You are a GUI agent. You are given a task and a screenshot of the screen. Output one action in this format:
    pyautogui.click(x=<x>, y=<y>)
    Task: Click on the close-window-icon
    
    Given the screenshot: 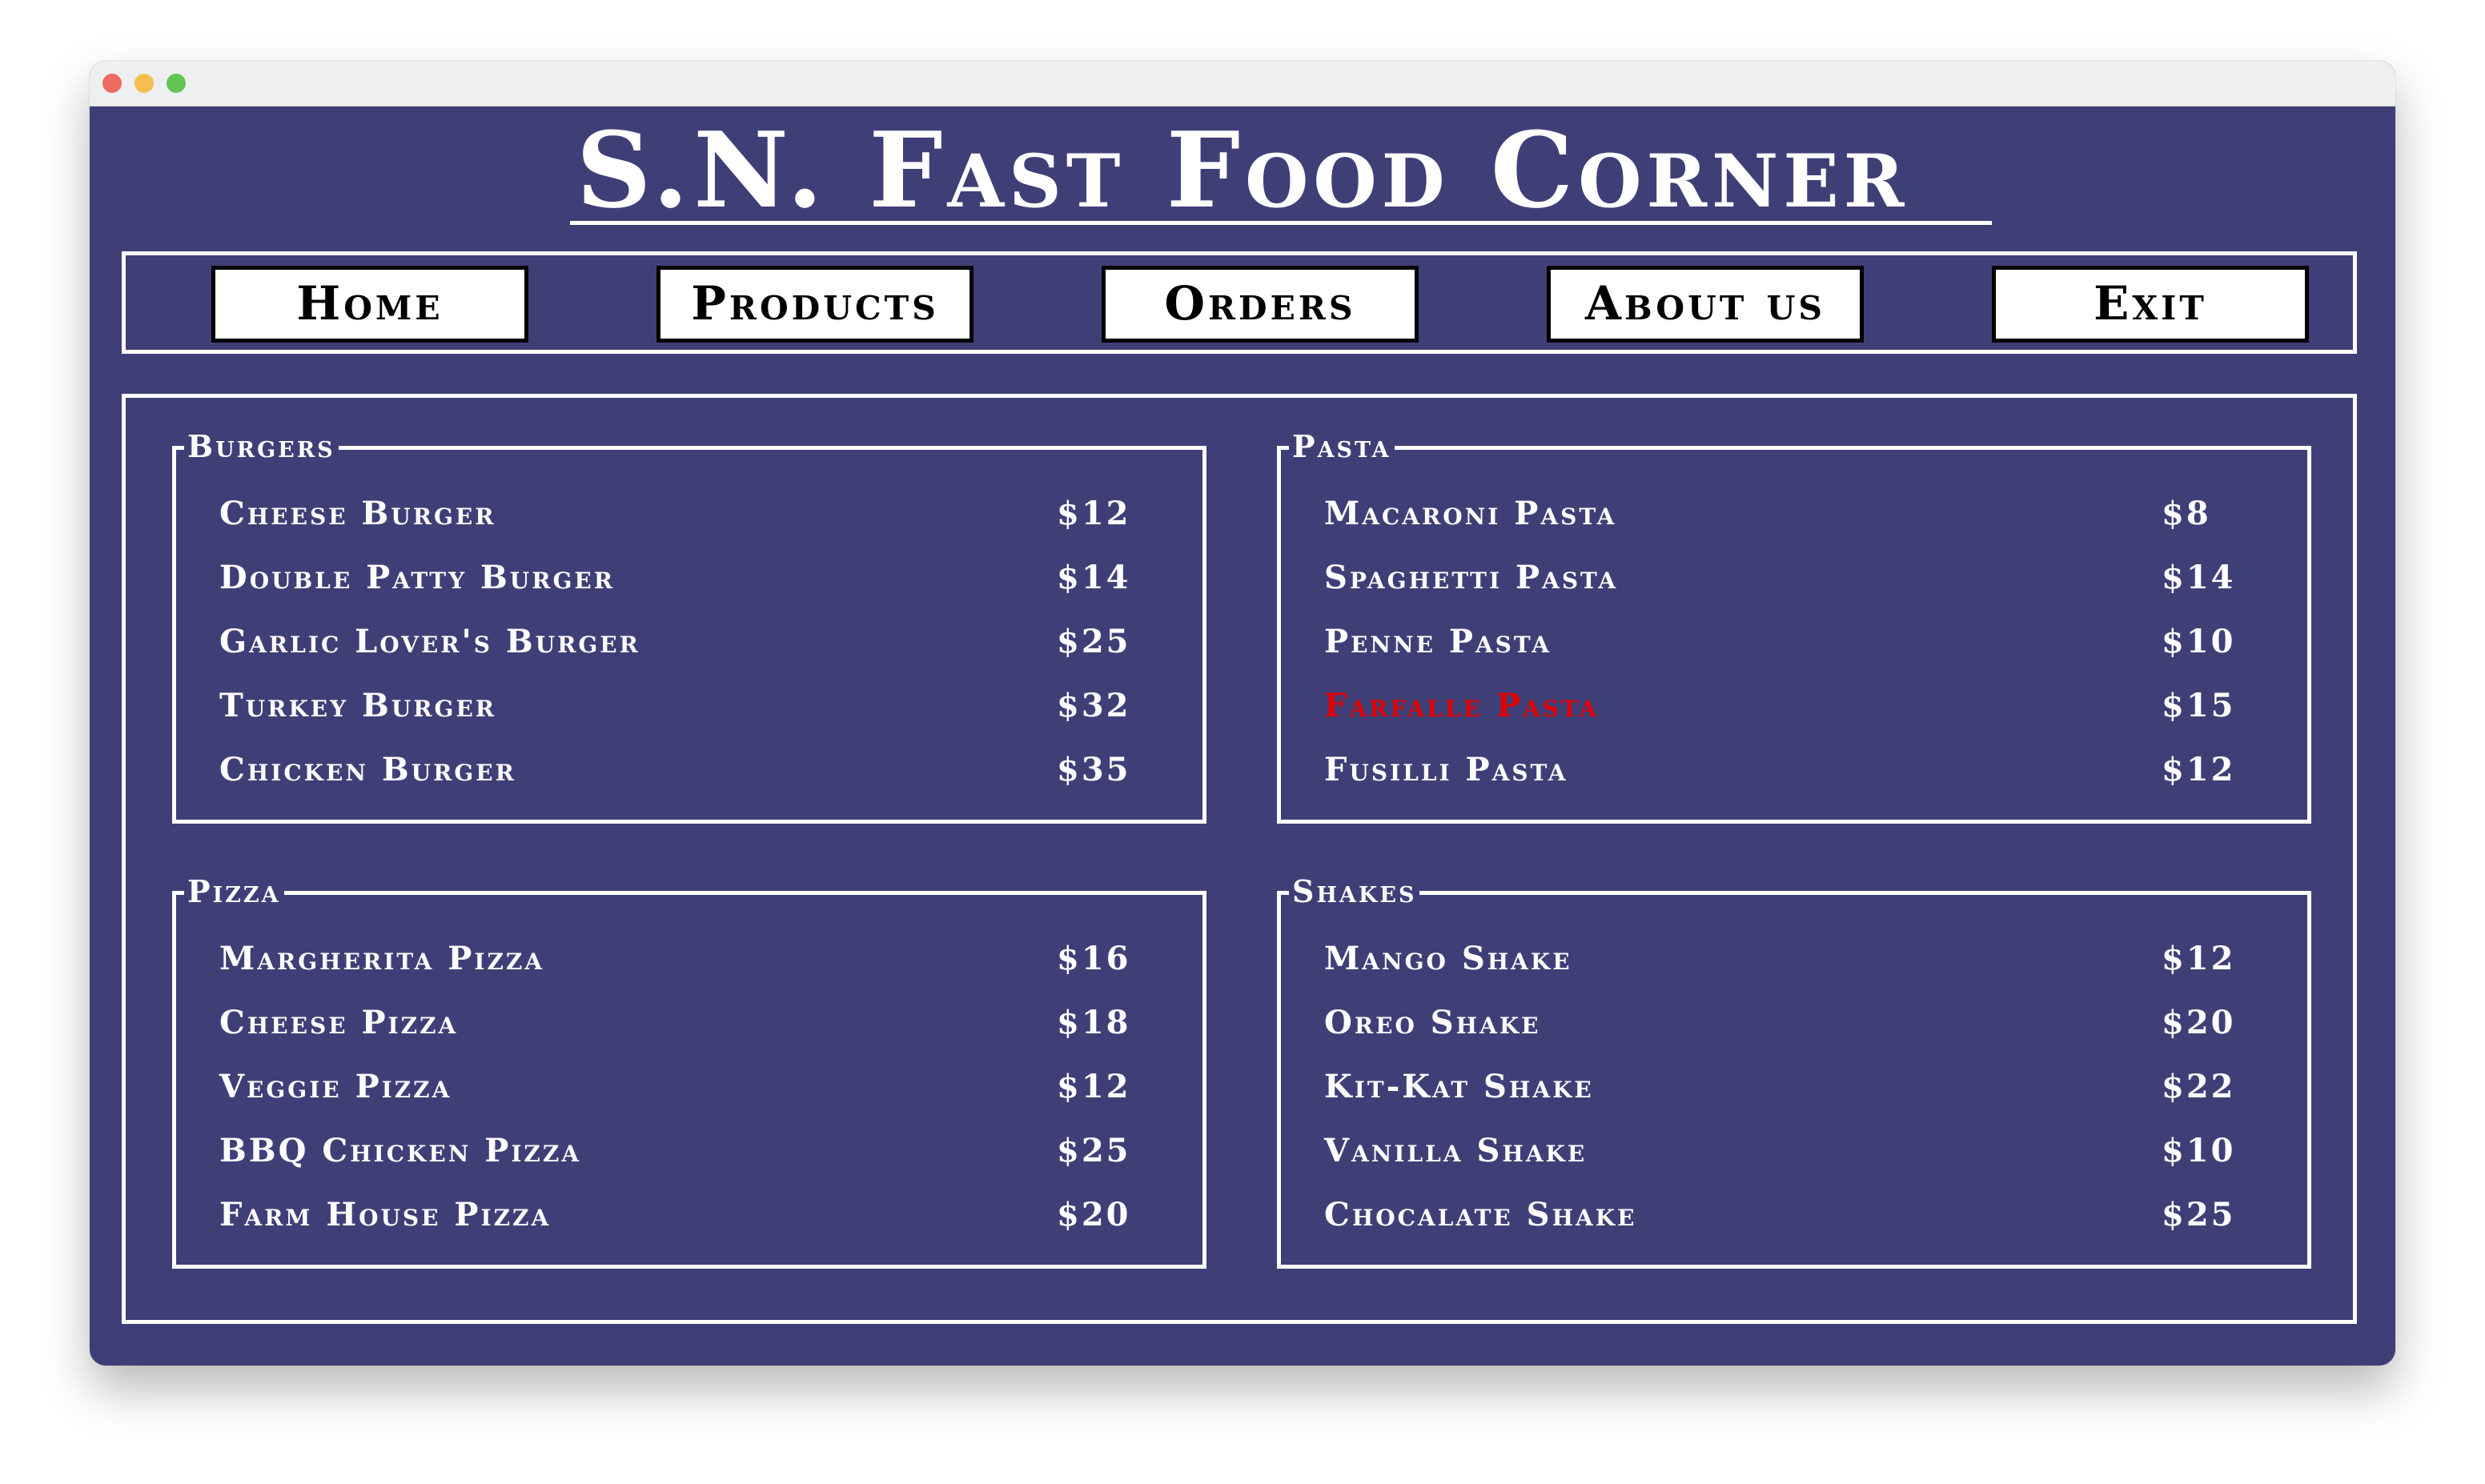 What is the action you would take?
    pyautogui.click(x=112, y=83)
    